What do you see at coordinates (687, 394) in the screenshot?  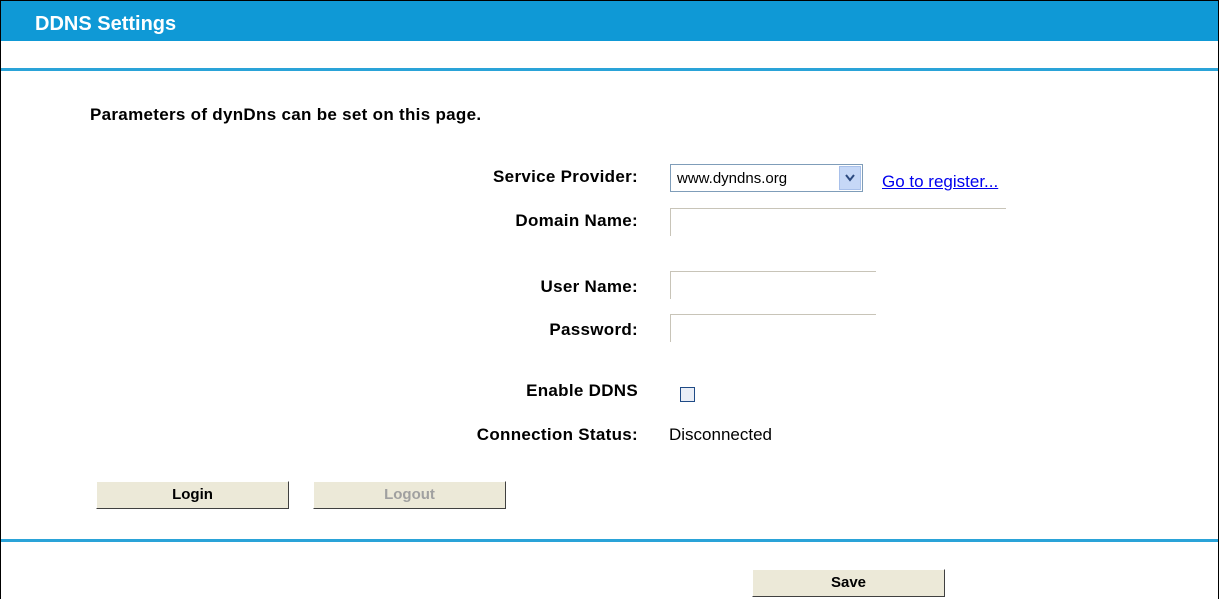 I see `enable-ddns-checkbox` at bounding box center [687, 394].